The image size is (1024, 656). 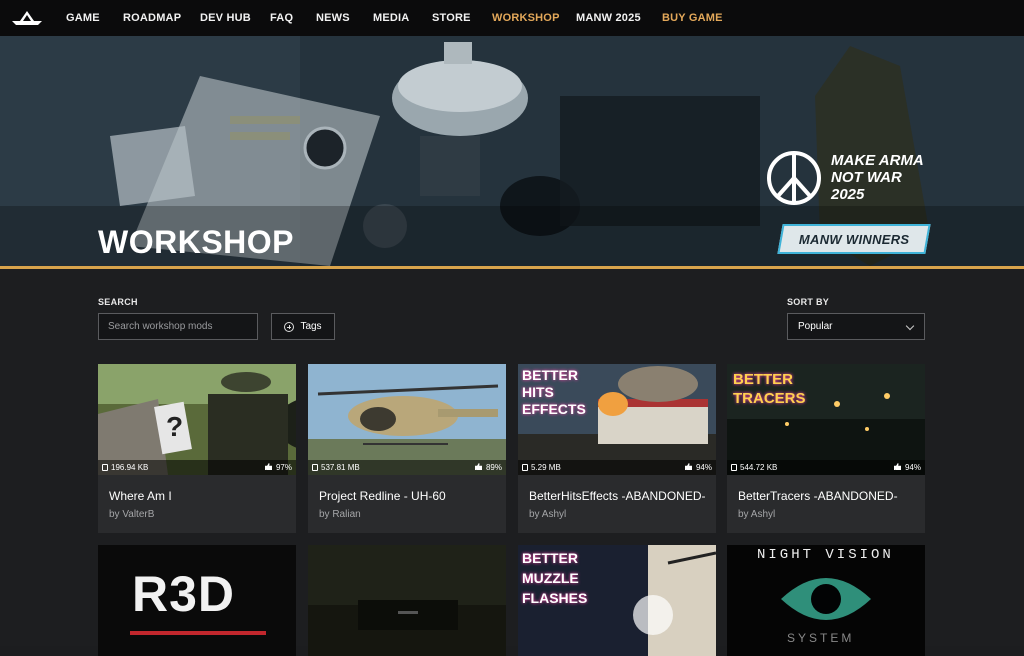 What do you see at coordinates (281, 18) in the screenshot?
I see `nav-faq: FAQ` at bounding box center [281, 18].